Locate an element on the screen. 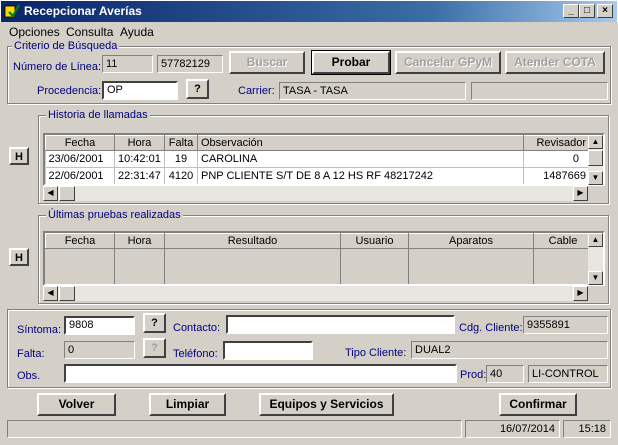  cdg-cliente-field: 9355891 is located at coordinates (565, 325).